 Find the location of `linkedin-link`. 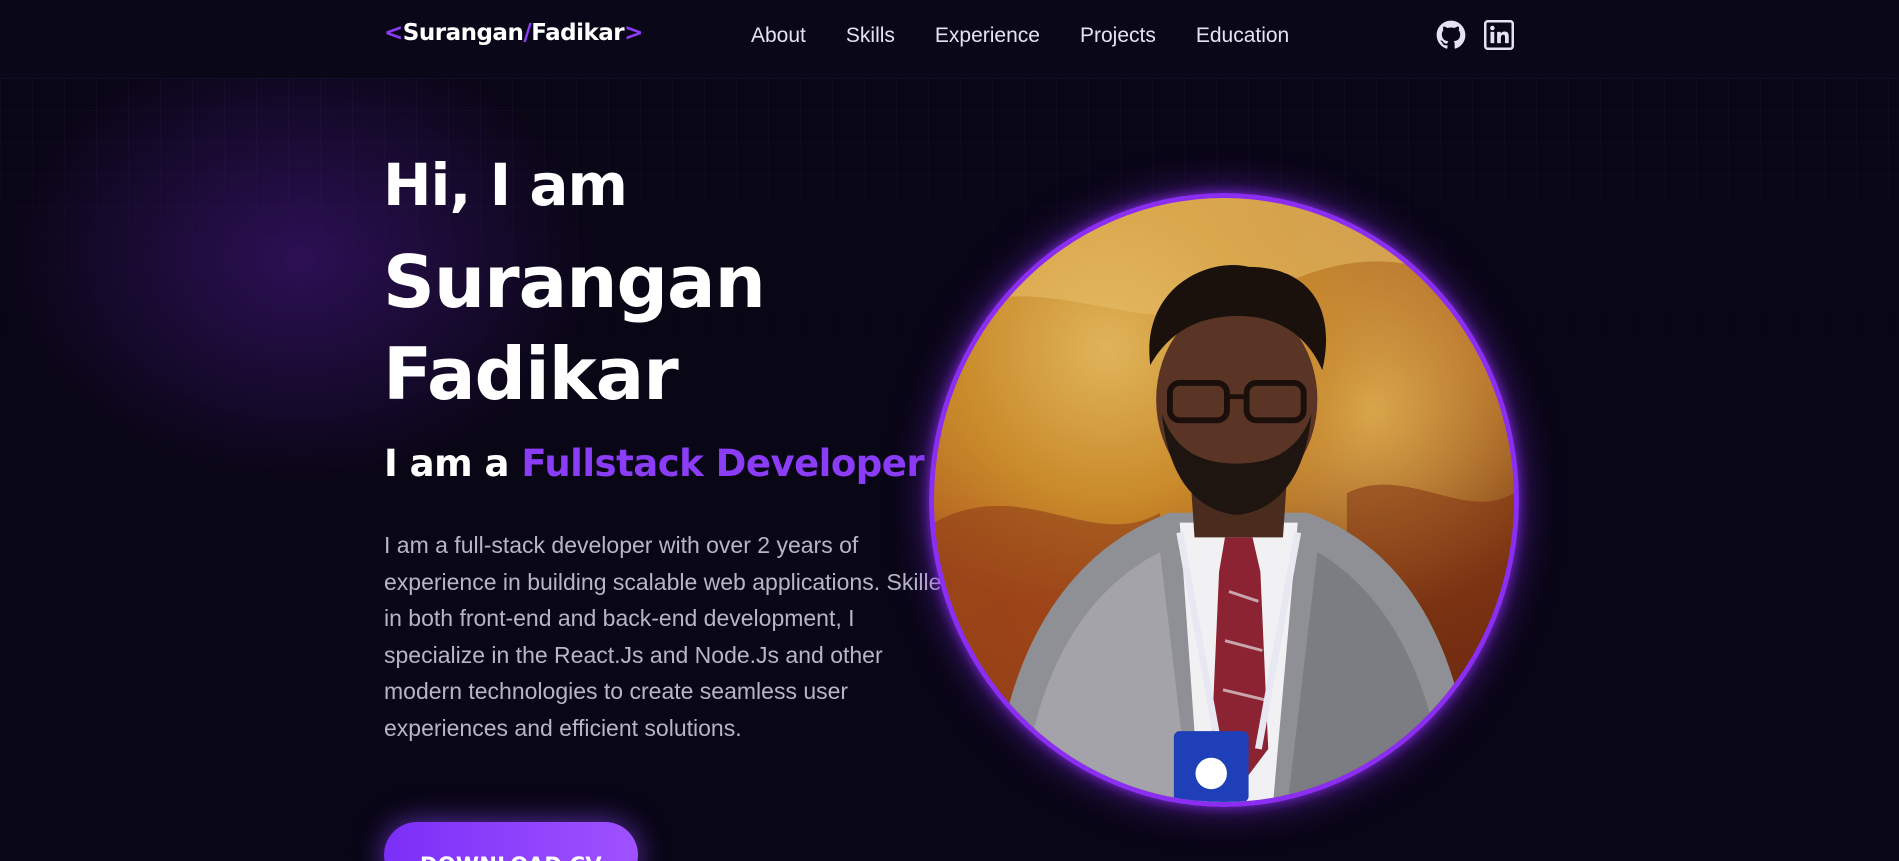

linkedin-link is located at coordinates (1499, 35).